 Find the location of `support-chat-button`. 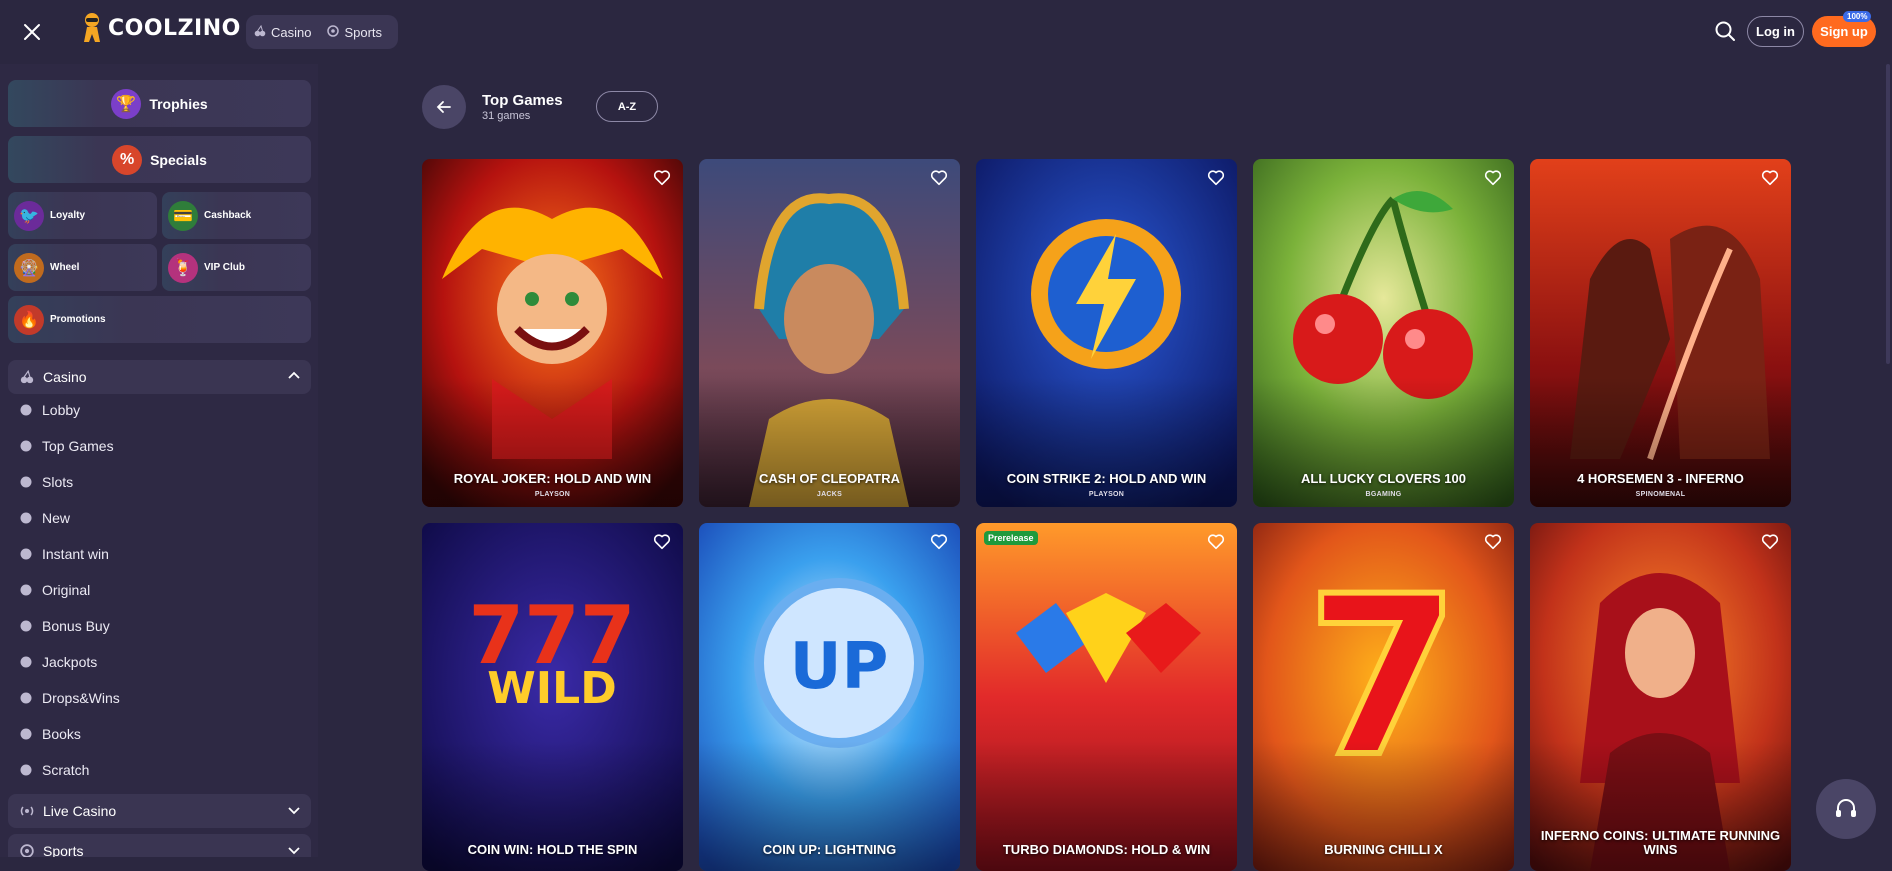

support-chat-button is located at coordinates (1846, 809).